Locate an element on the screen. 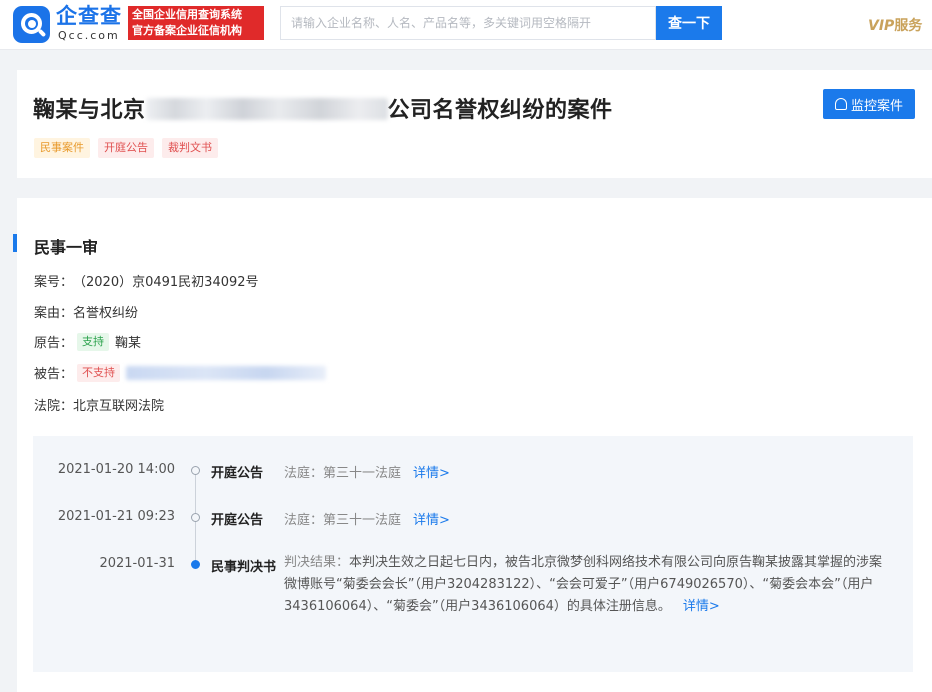 This screenshot has height=692, width=932. plaintiff-label: 原告： is located at coordinates (54, 343).